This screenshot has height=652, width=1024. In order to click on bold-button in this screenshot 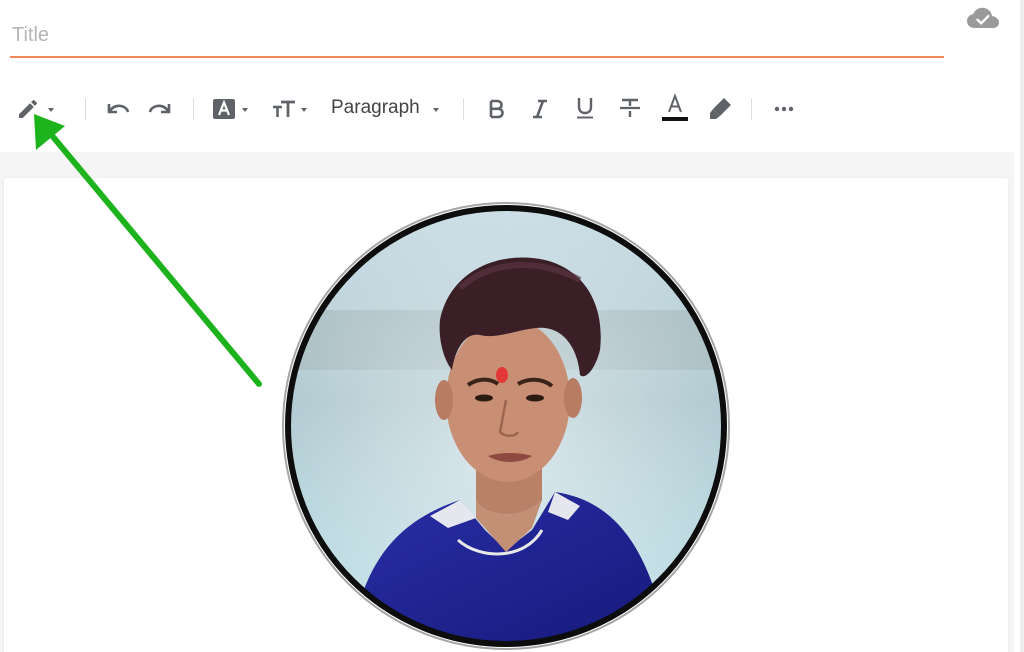, I will do `click(496, 109)`.